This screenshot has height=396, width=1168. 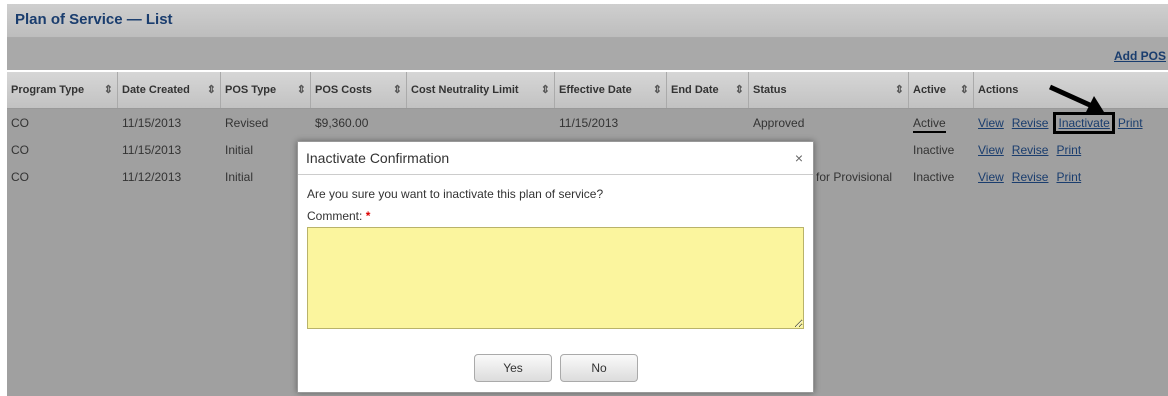 What do you see at coordinates (941, 90) in the screenshot?
I see `column-header-active: Active ⇕` at bounding box center [941, 90].